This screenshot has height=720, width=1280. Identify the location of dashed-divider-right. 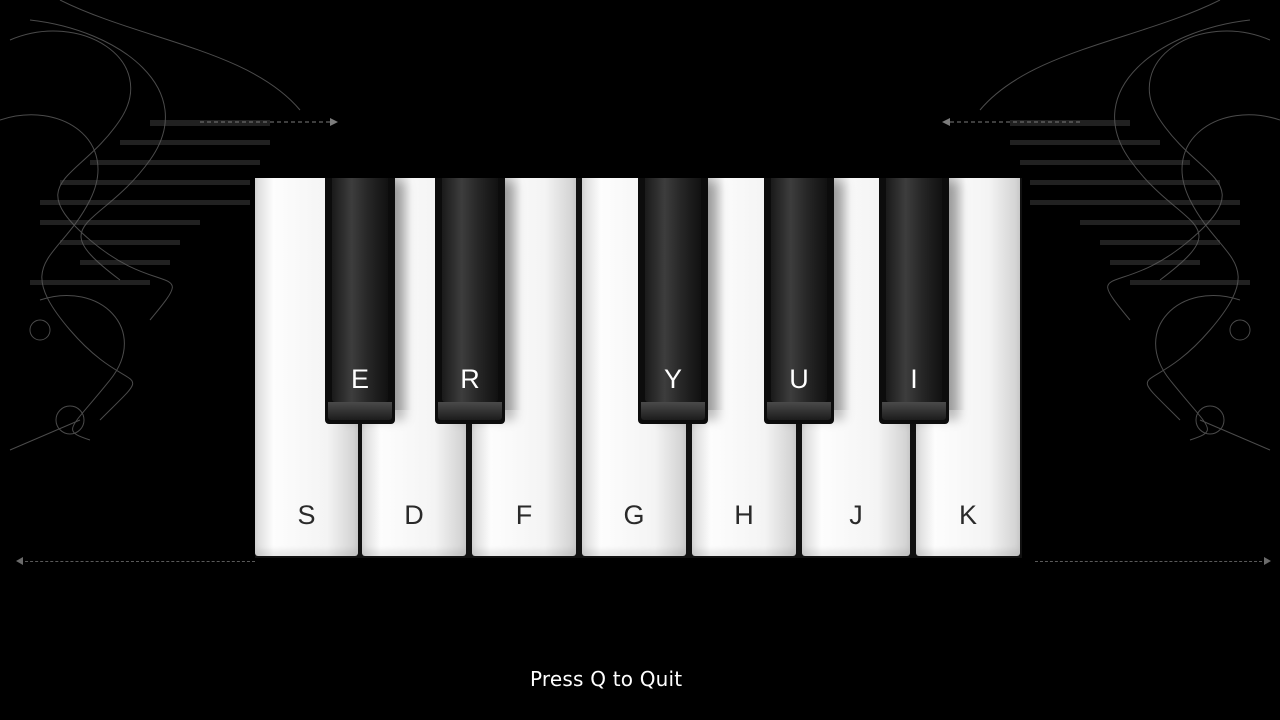
(1151, 561).